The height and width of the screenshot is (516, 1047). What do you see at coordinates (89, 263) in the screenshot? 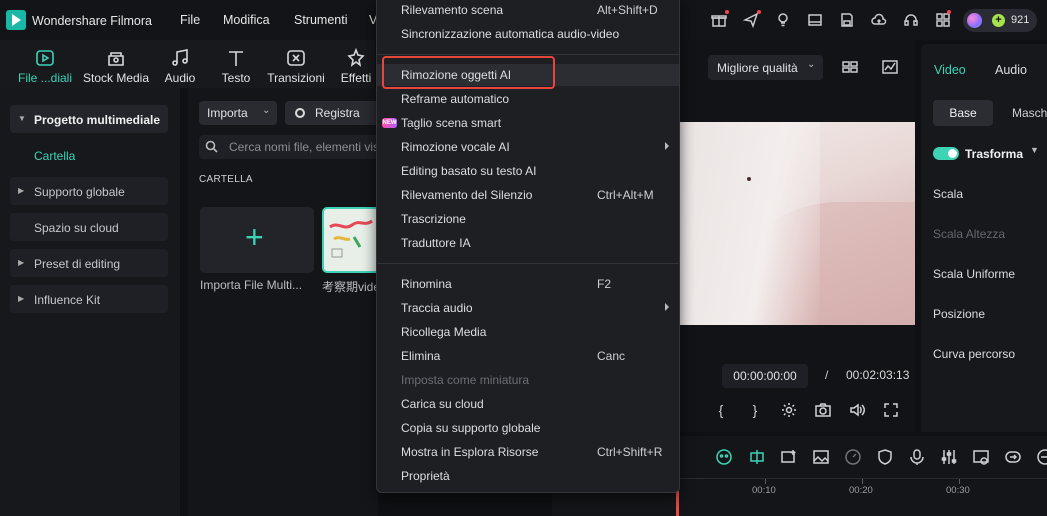
I see `sidebar-item-preset-editing: ▶ Preset di editing` at bounding box center [89, 263].